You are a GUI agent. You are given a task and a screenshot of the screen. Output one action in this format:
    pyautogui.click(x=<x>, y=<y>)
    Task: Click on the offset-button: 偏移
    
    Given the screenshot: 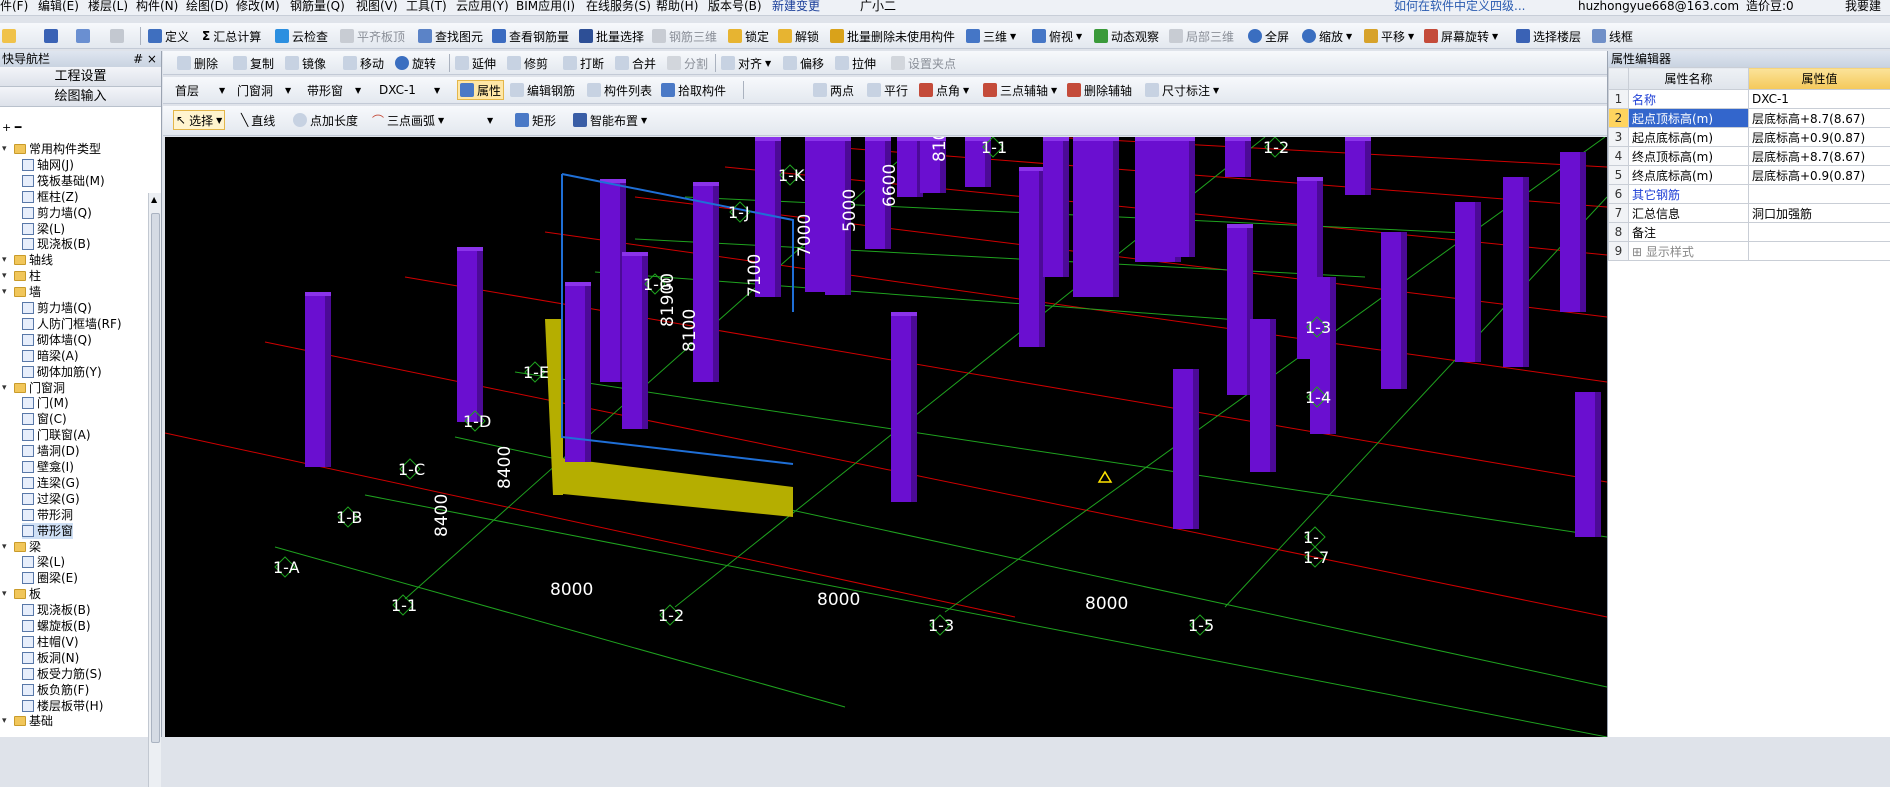 What is the action you would take?
    pyautogui.click(x=803, y=63)
    